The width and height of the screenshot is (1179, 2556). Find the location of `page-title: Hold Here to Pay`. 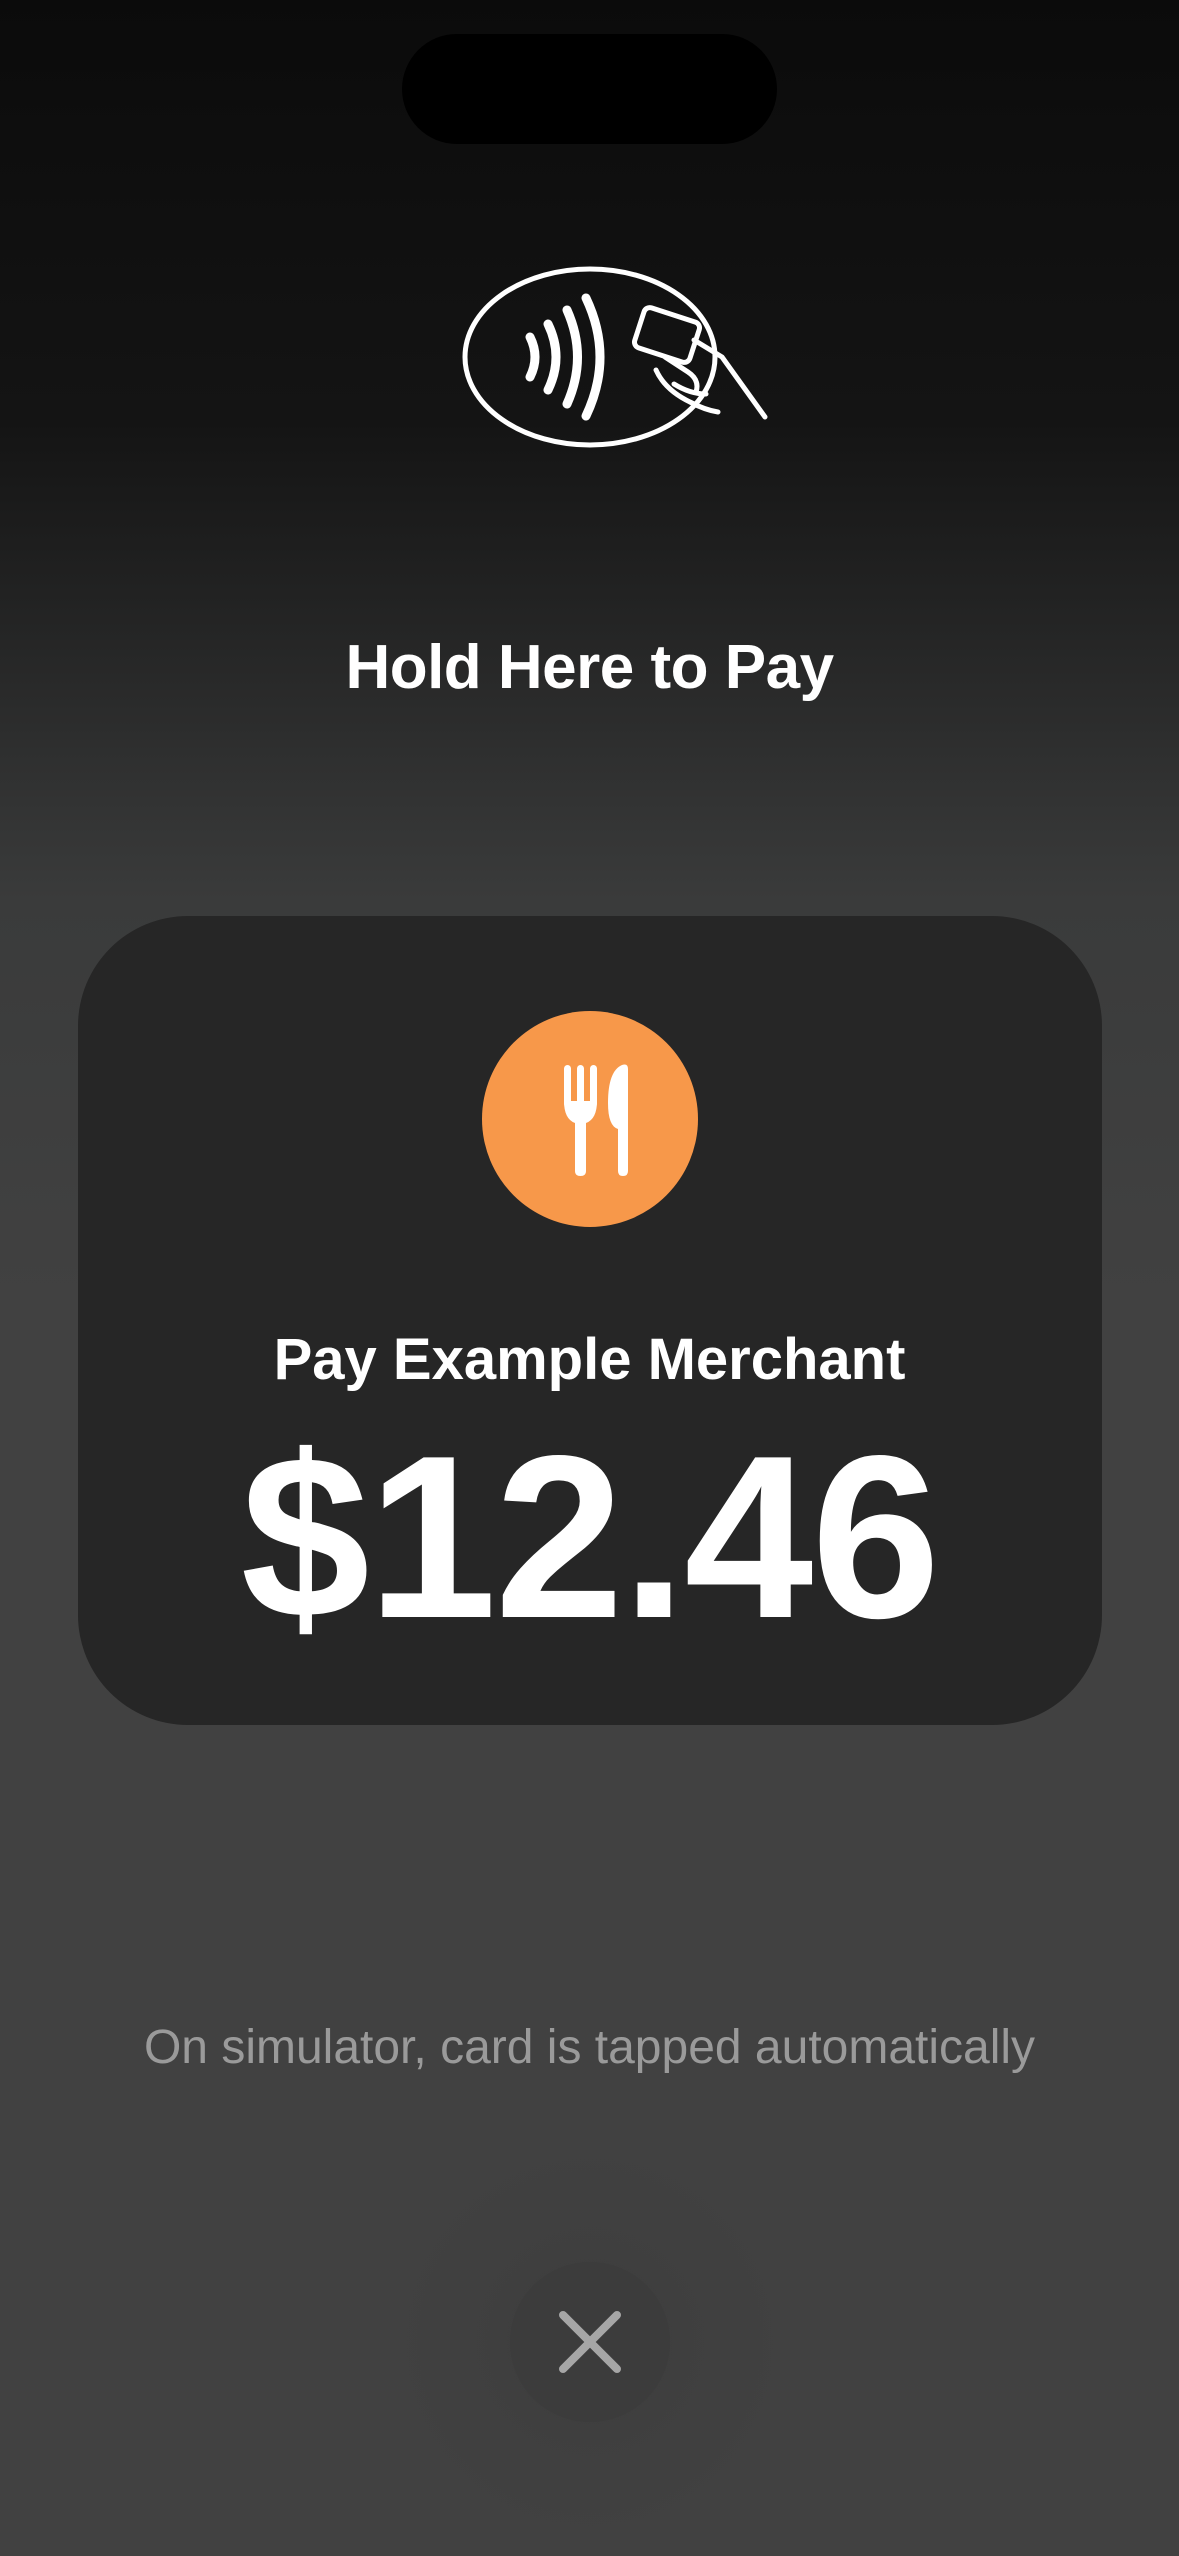

page-title: Hold Here to Pay is located at coordinates (589, 667).